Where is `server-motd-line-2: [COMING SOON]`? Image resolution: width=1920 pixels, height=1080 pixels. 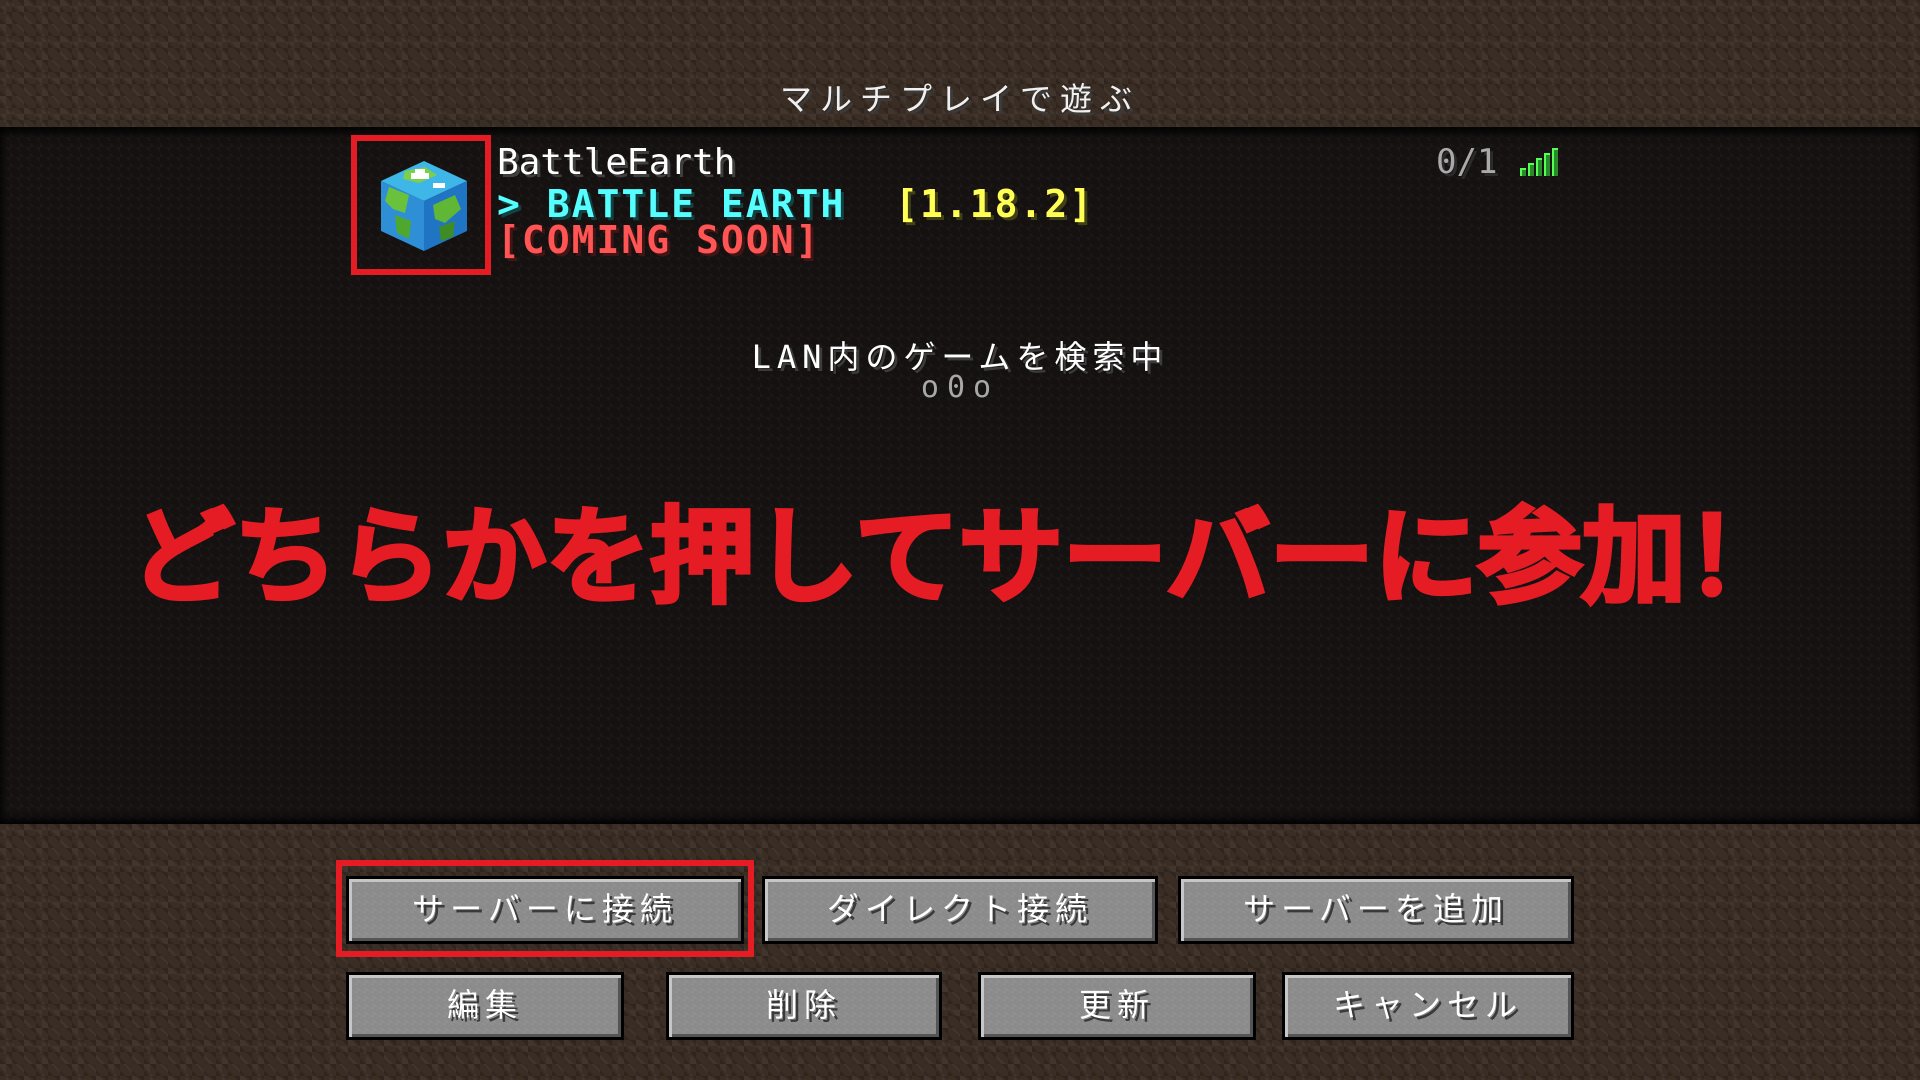
server-motd-line-2: [COMING SOON] is located at coordinates (659, 240).